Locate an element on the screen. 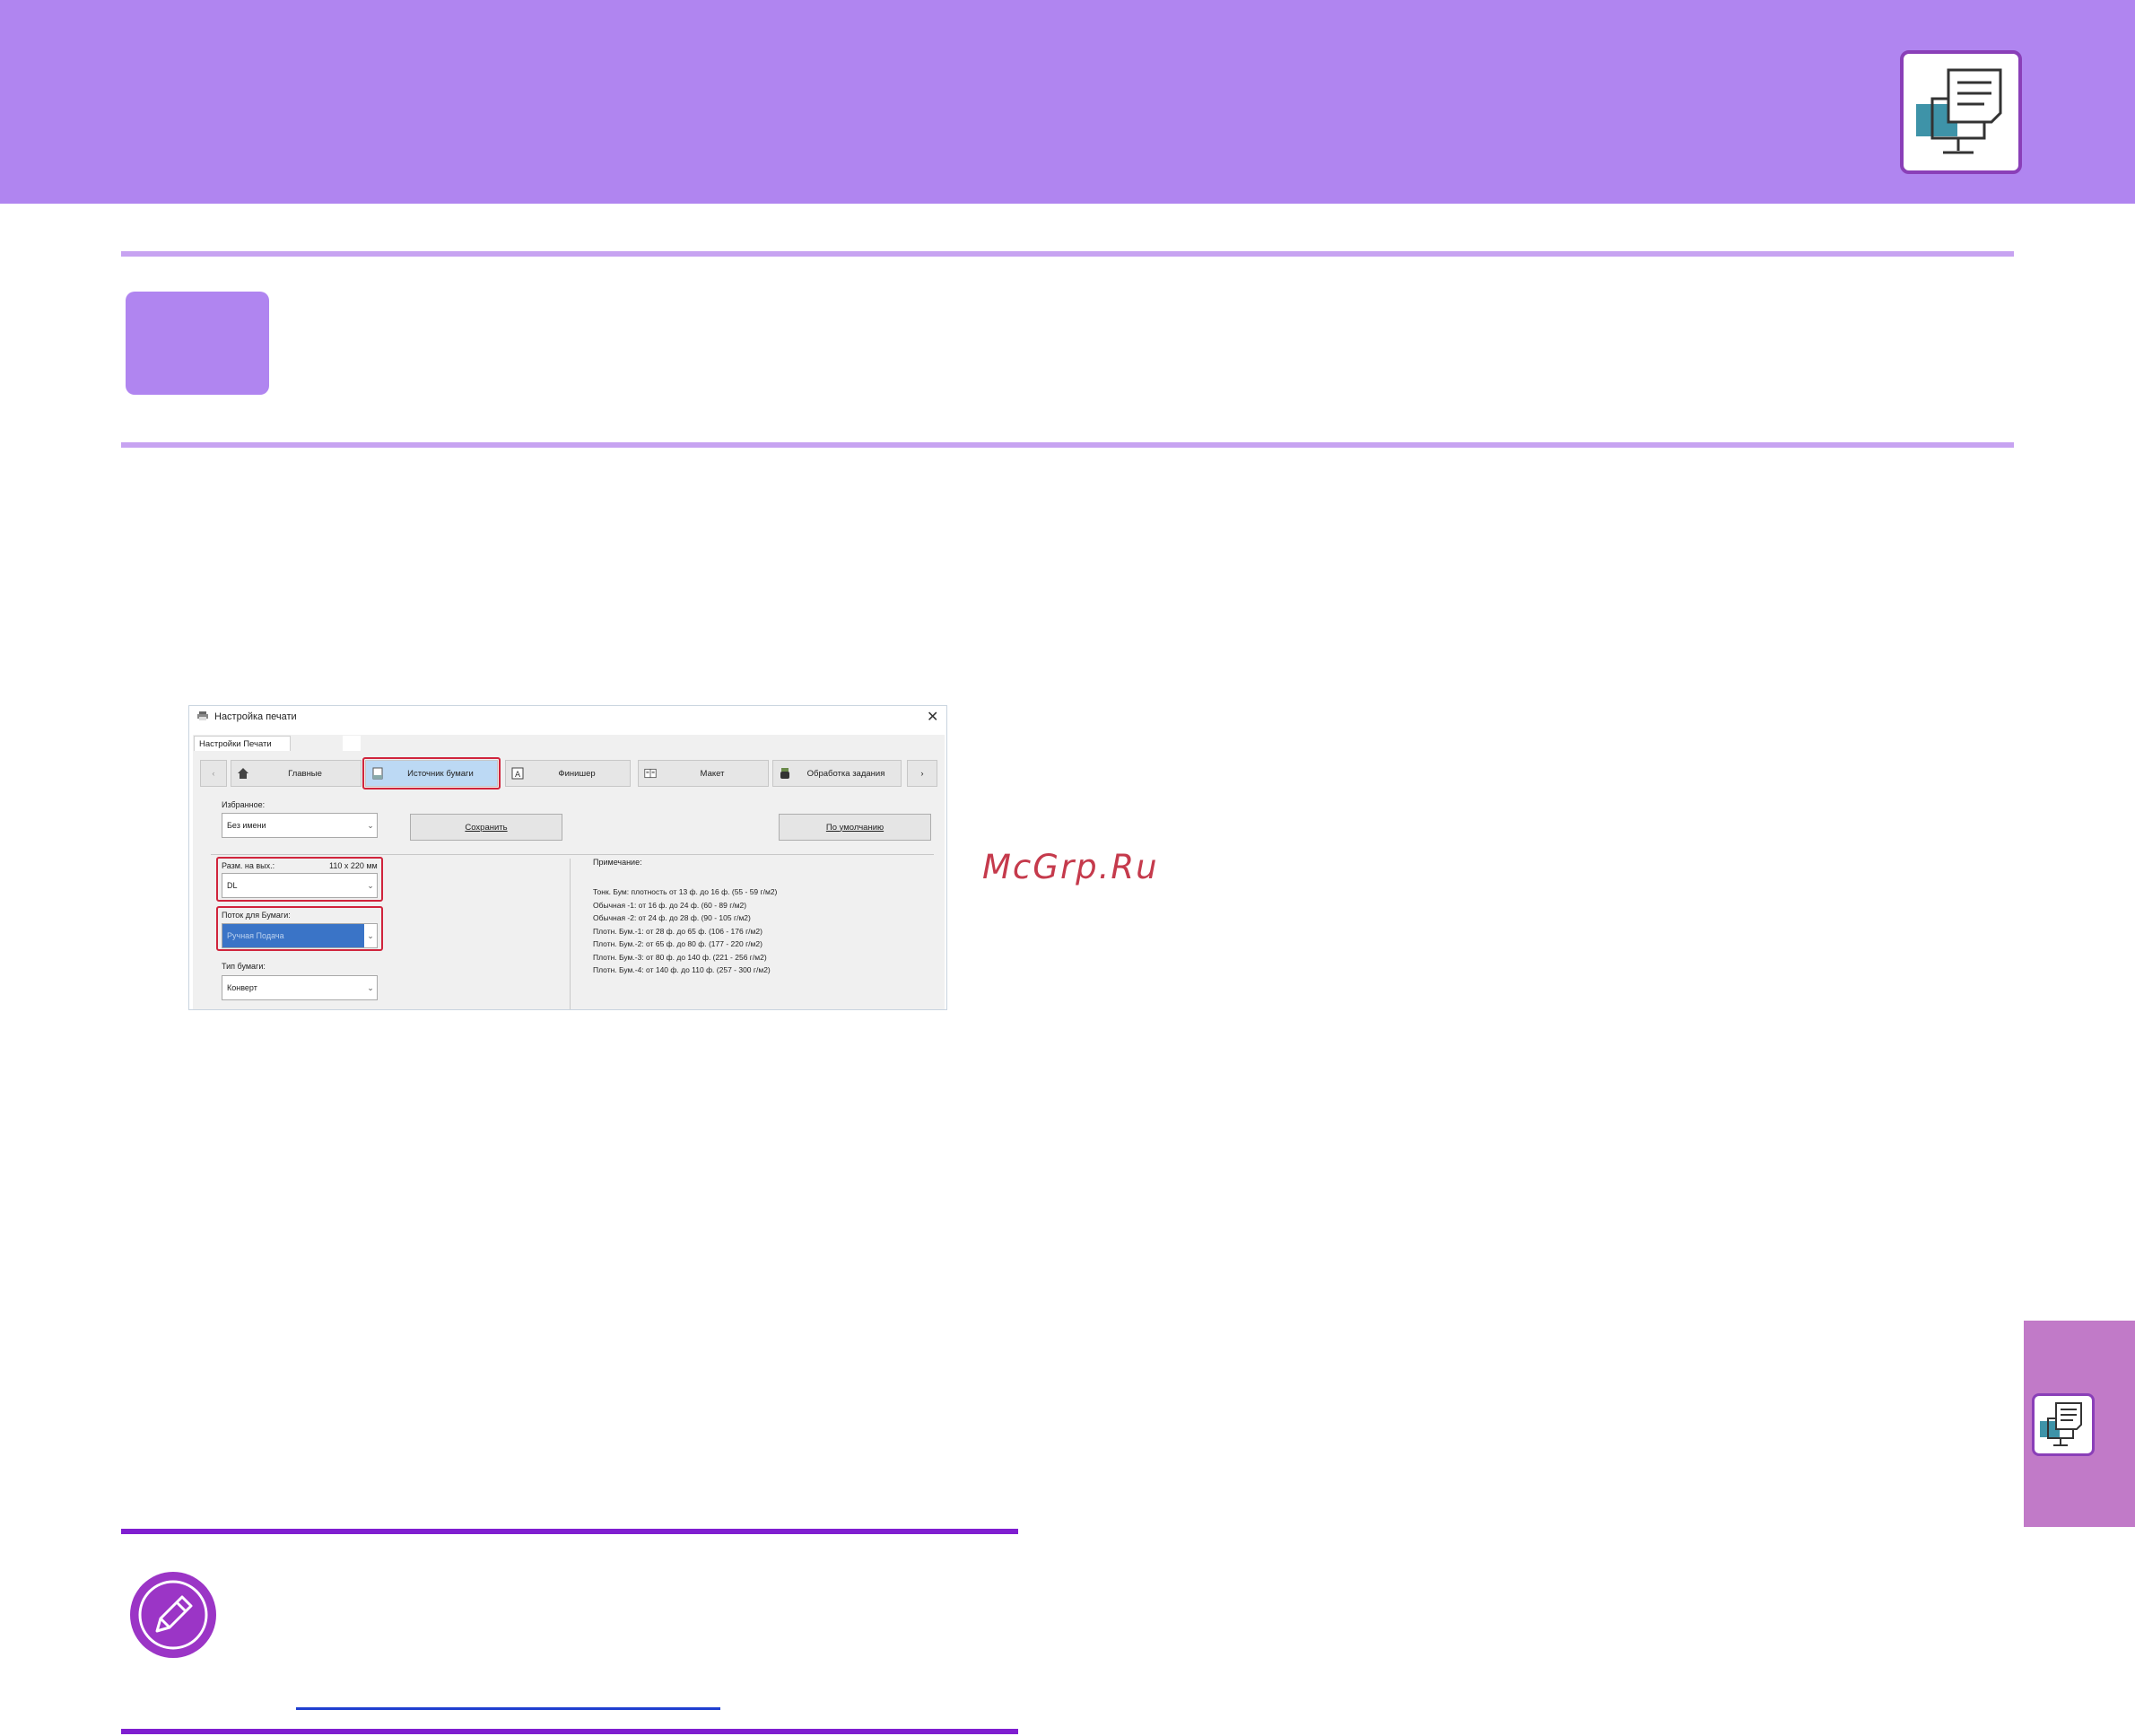  nav-main-label: Главные is located at coordinates (305, 773).